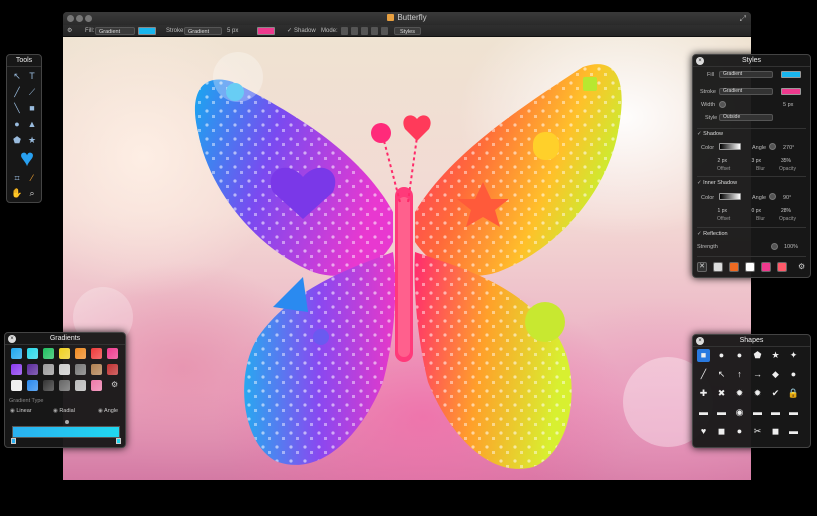  I want to click on stroke-type-select: Gradient, so click(746, 91).